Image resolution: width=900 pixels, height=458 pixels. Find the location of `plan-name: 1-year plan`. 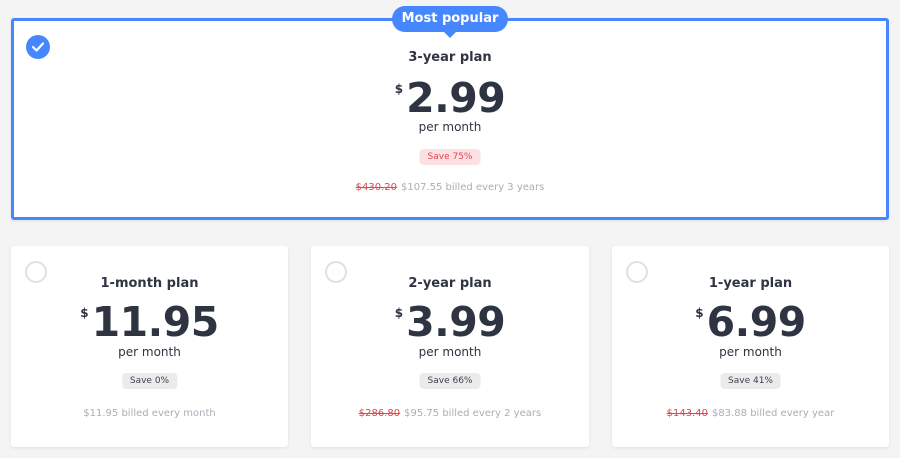

plan-name: 1-year plan is located at coordinates (750, 283).